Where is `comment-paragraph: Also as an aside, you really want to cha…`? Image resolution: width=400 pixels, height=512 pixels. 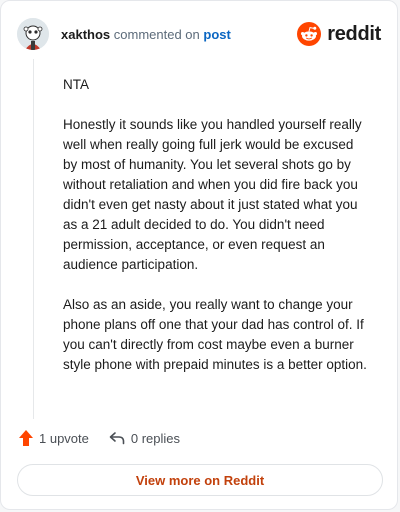
comment-paragraph: Also as an aside, you really want to cha… is located at coordinates (215, 334).